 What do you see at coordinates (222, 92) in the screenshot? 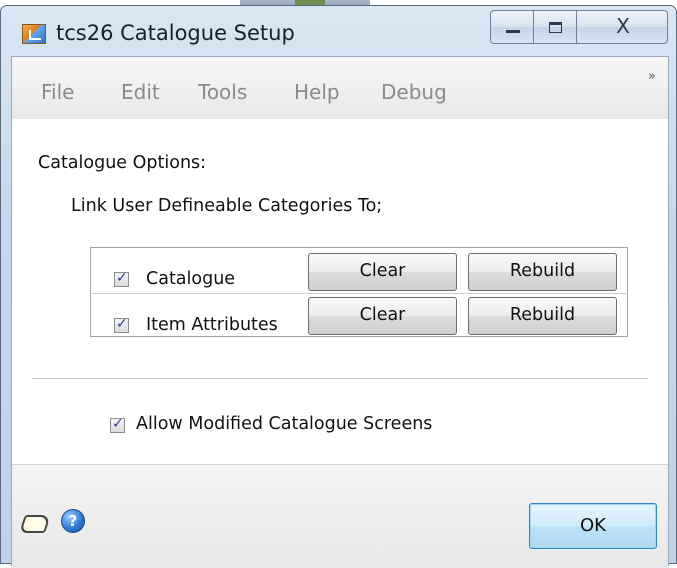
I see `menu-tools: Tools` at bounding box center [222, 92].